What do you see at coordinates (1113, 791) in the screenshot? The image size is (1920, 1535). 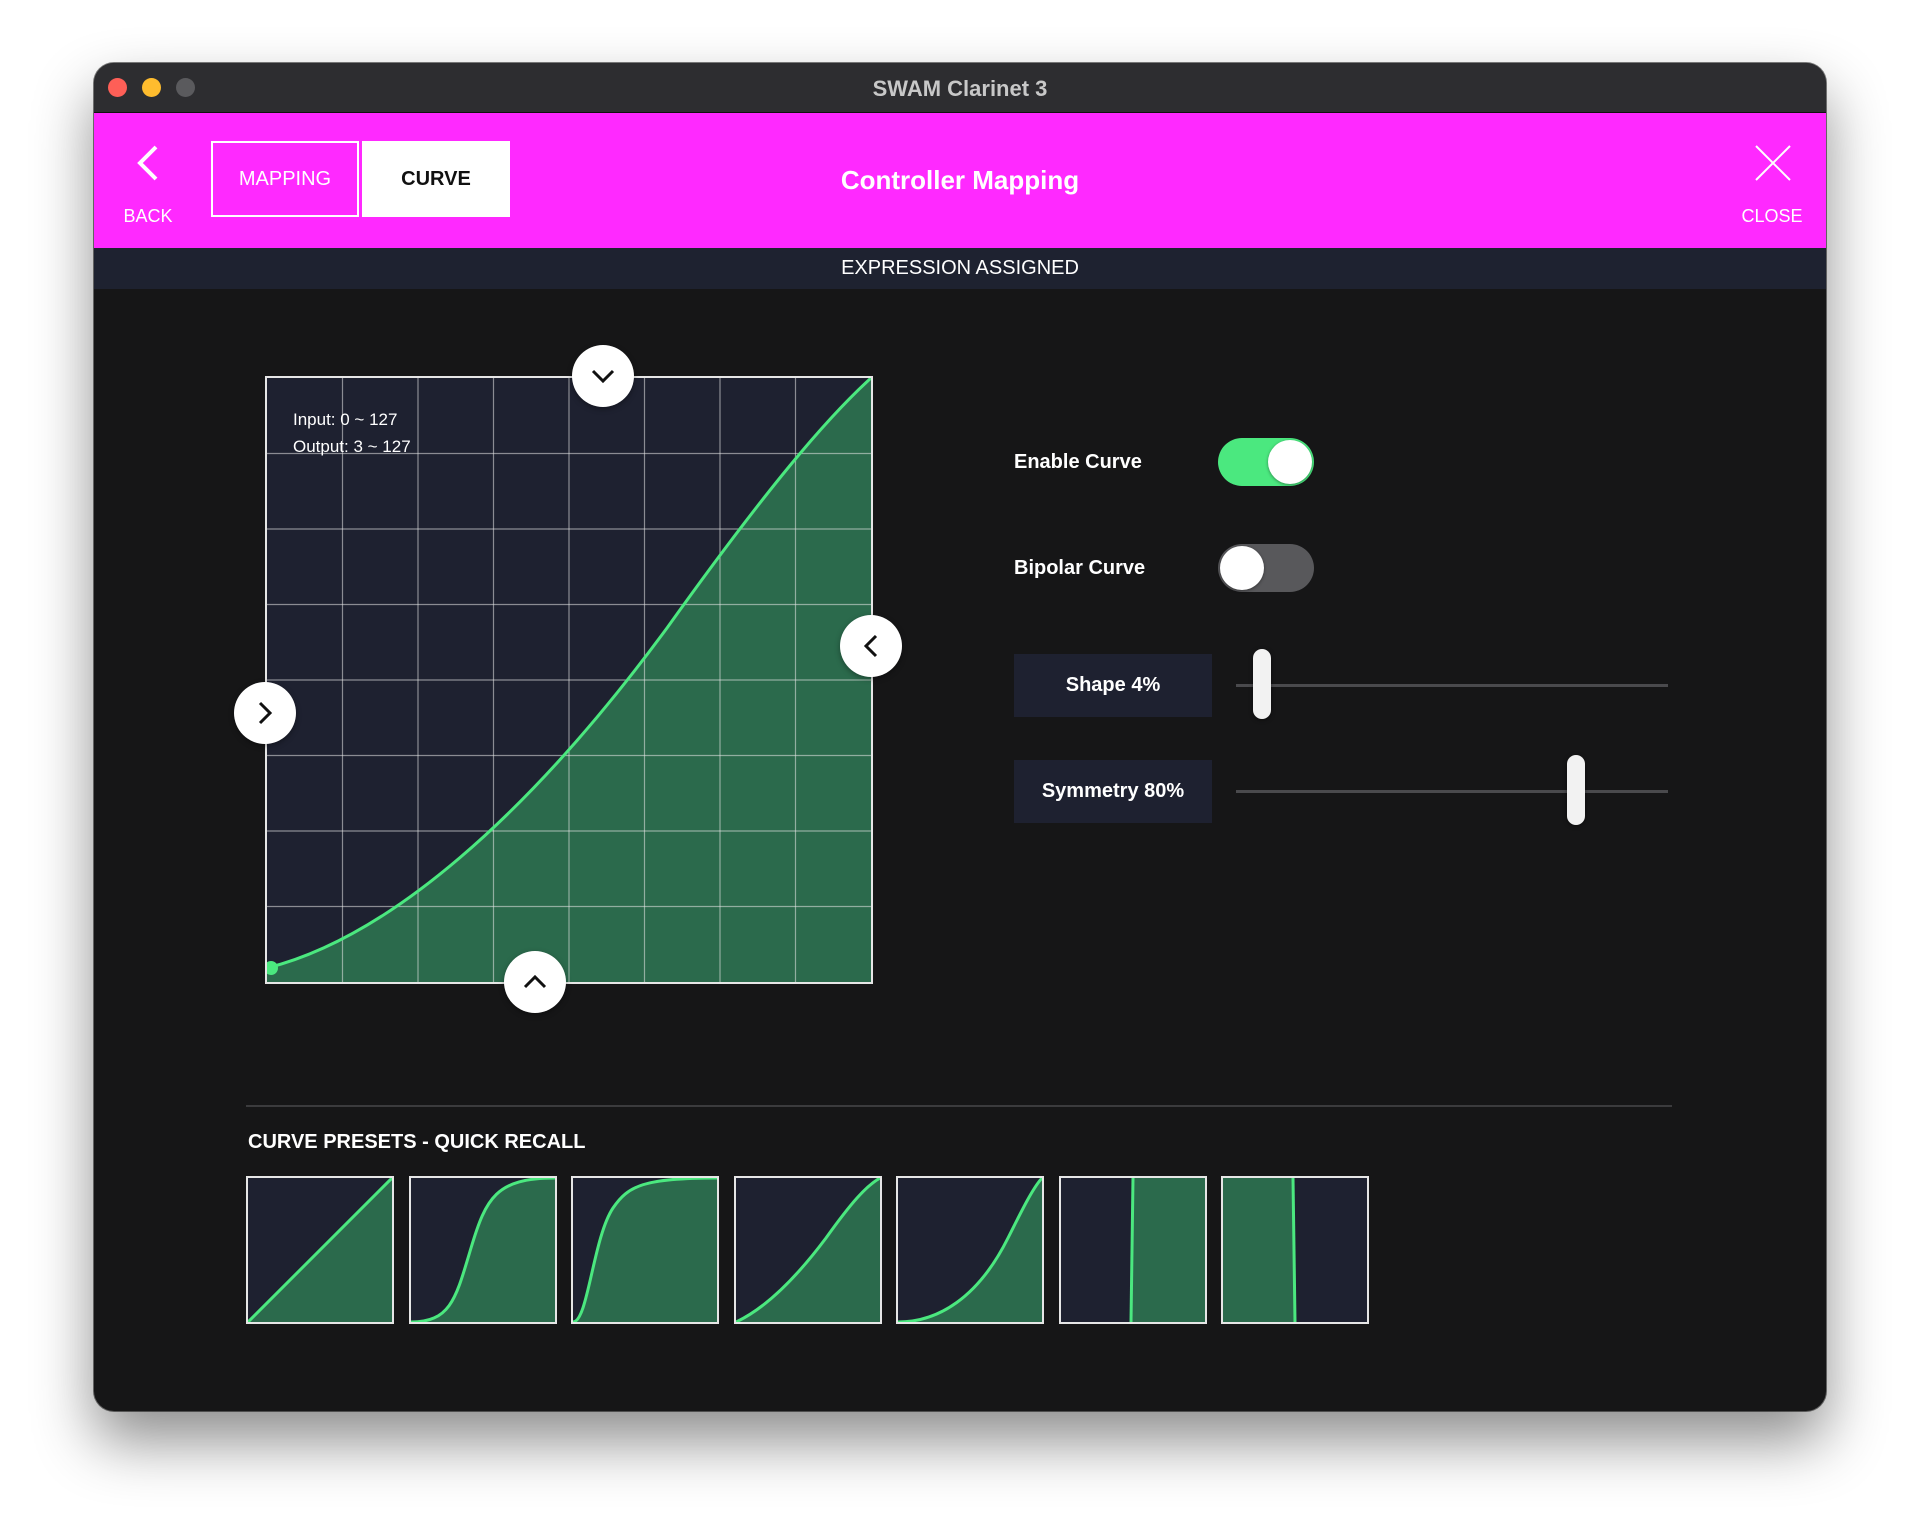 I see `symmetry-label: Symmetry 80%` at bounding box center [1113, 791].